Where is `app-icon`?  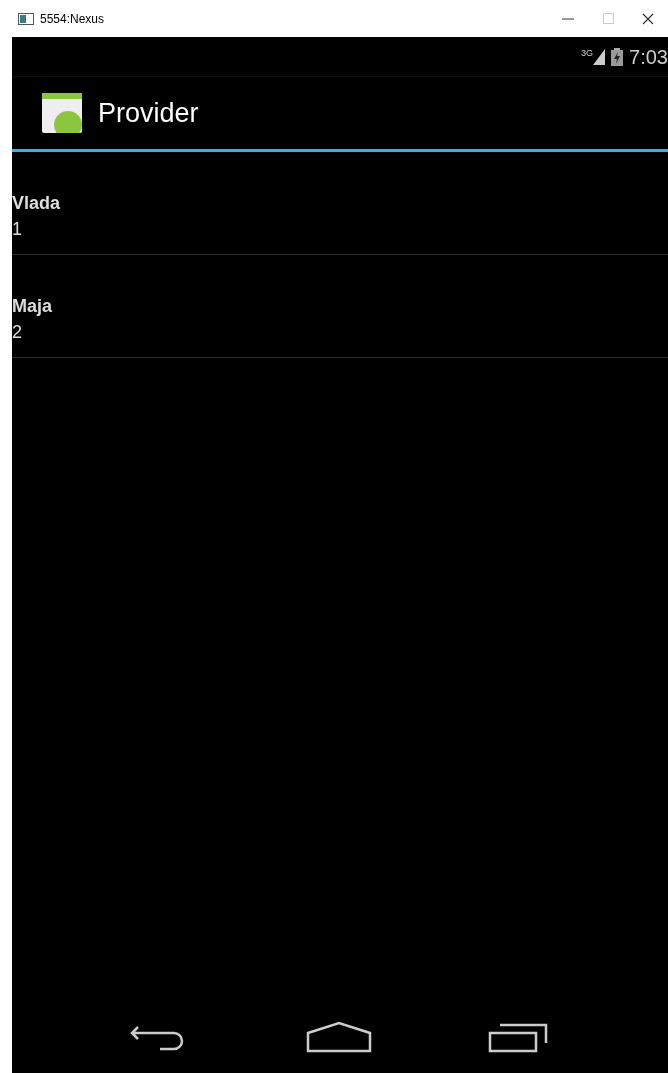
app-icon is located at coordinates (62, 113).